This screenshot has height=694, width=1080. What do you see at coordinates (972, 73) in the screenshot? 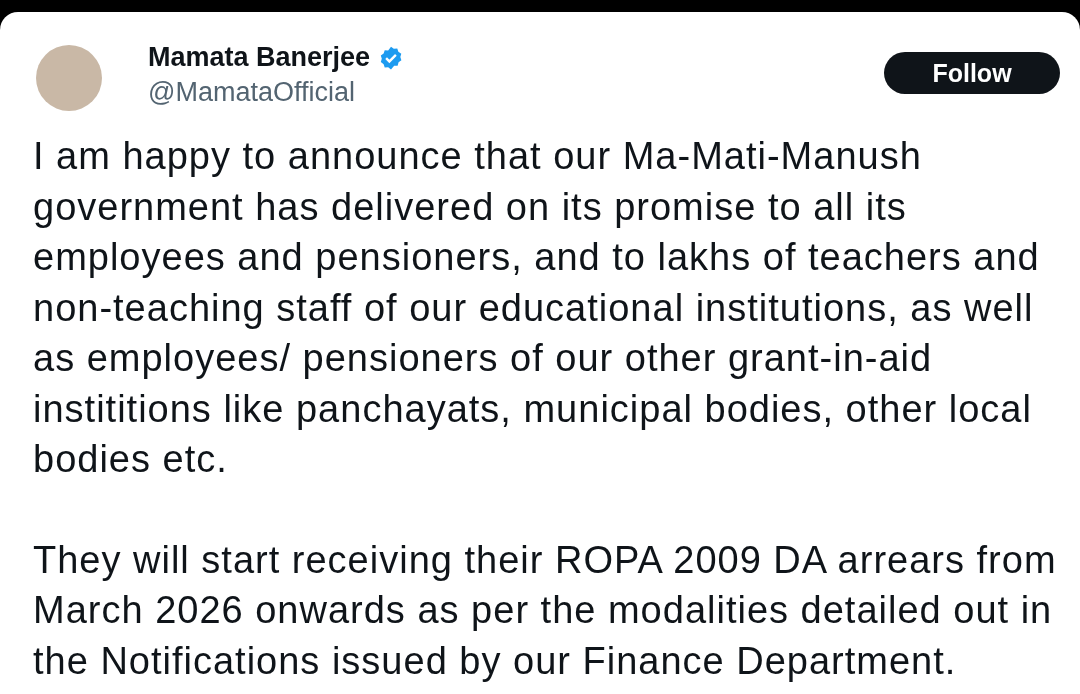
I see `follow-button: Follow` at bounding box center [972, 73].